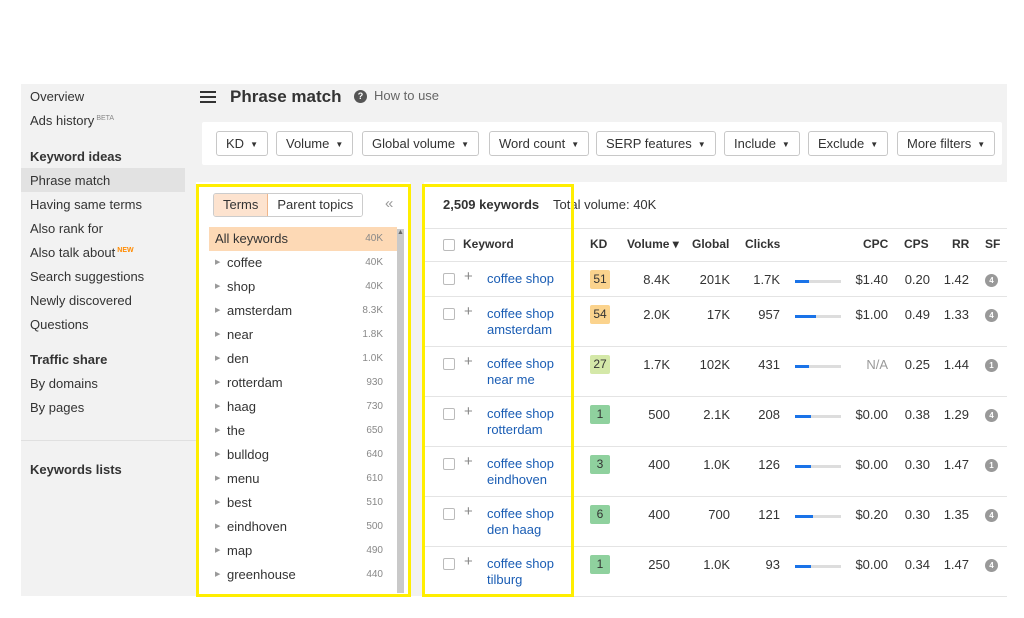 This screenshot has height=618, width=1024. Describe the element at coordinates (66, 228) in the screenshot. I see `sidebar-item-also-rank-for: Also rank for` at that location.